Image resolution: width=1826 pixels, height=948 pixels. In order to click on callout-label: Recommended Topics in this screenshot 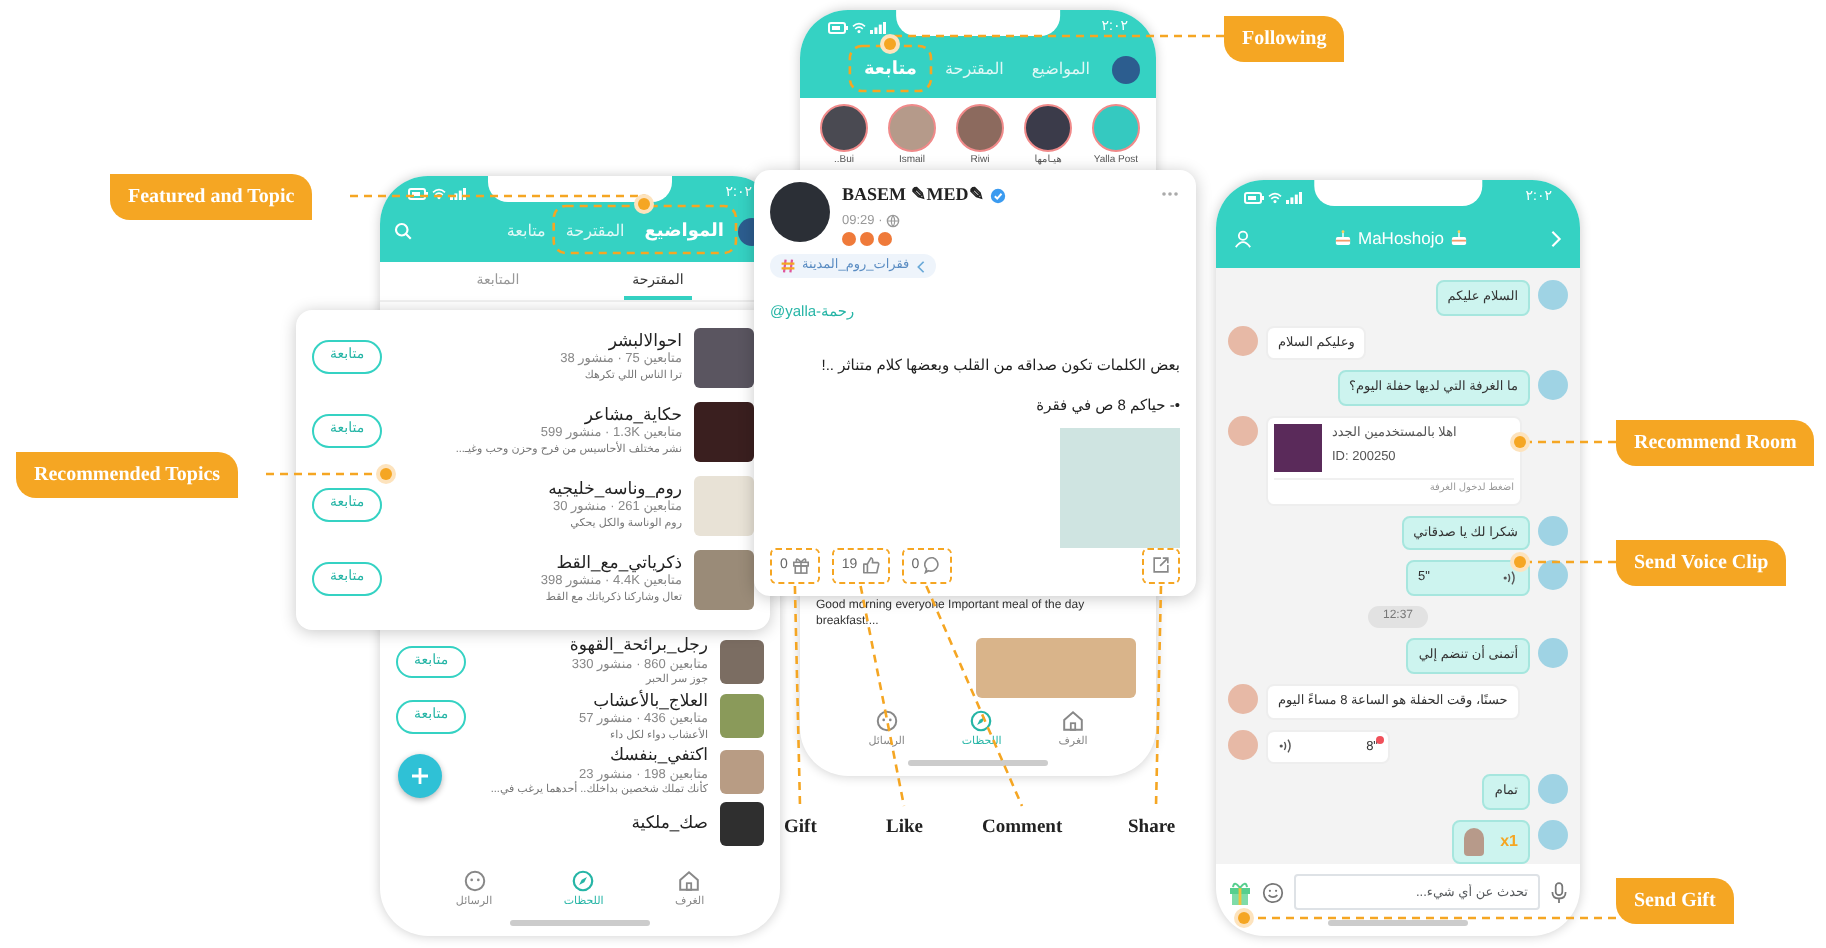, I will do `click(127, 475)`.